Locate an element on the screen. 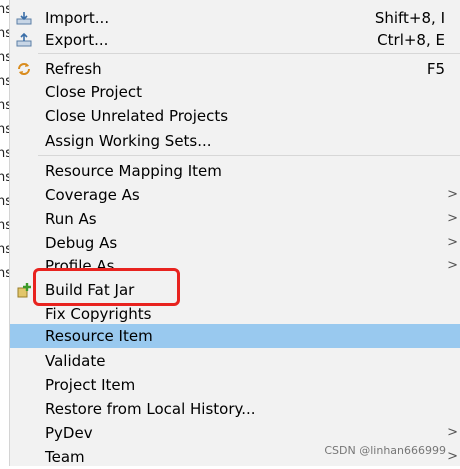 This screenshot has height=469, width=460. menu-item-label: Fix Copyrights is located at coordinates (98, 314).